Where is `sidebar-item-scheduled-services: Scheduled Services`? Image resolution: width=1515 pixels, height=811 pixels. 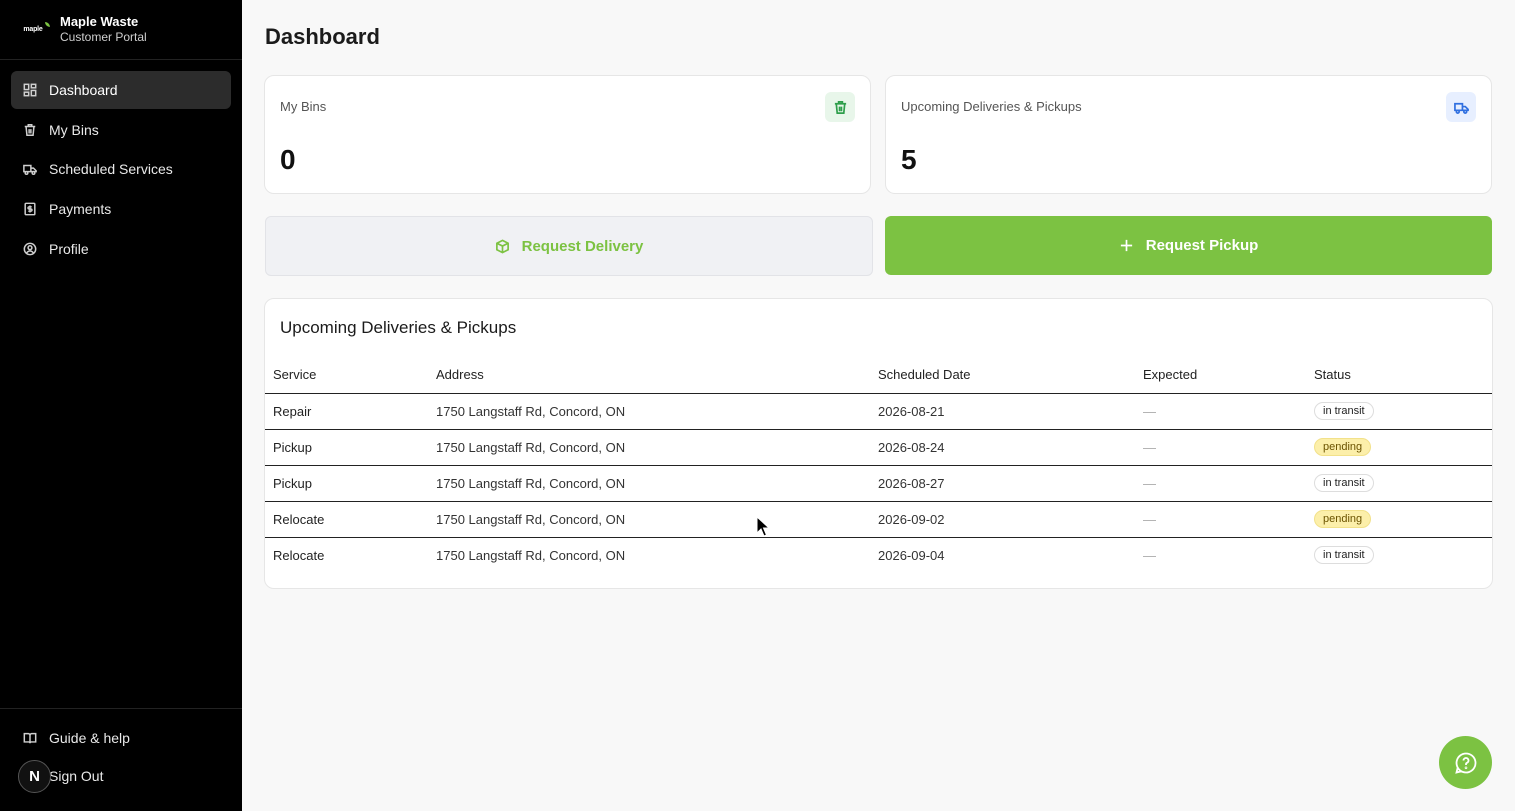
sidebar-item-scheduled-services: Scheduled Services is located at coordinates (121, 169).